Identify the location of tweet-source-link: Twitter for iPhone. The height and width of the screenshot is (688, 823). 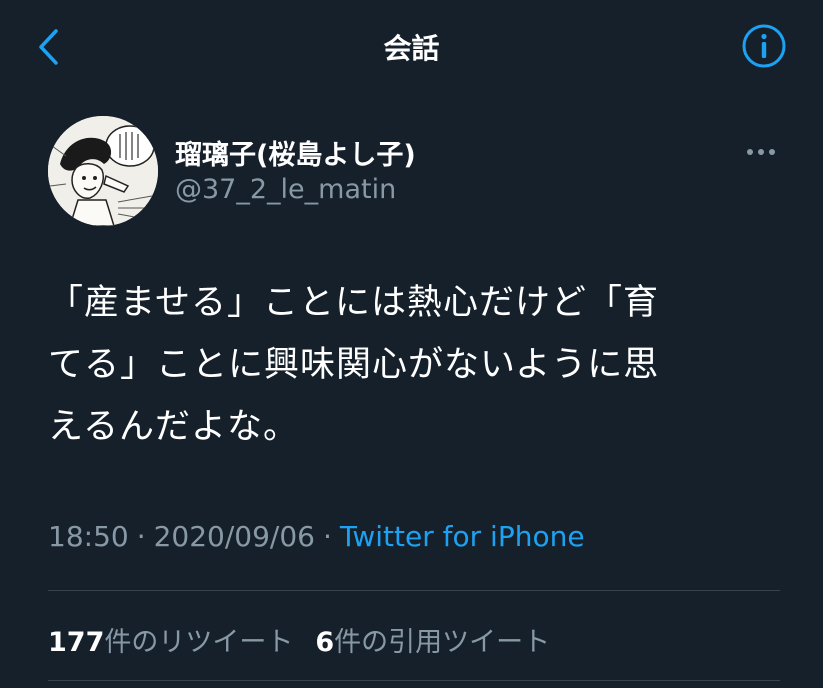
(462, 536).